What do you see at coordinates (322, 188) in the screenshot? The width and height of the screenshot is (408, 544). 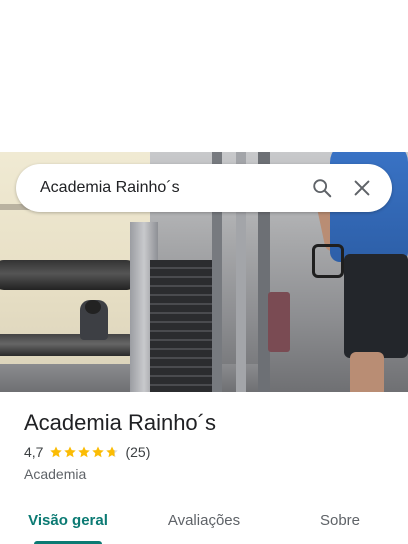 I see `search-icon` at bounding box center [322, 188].